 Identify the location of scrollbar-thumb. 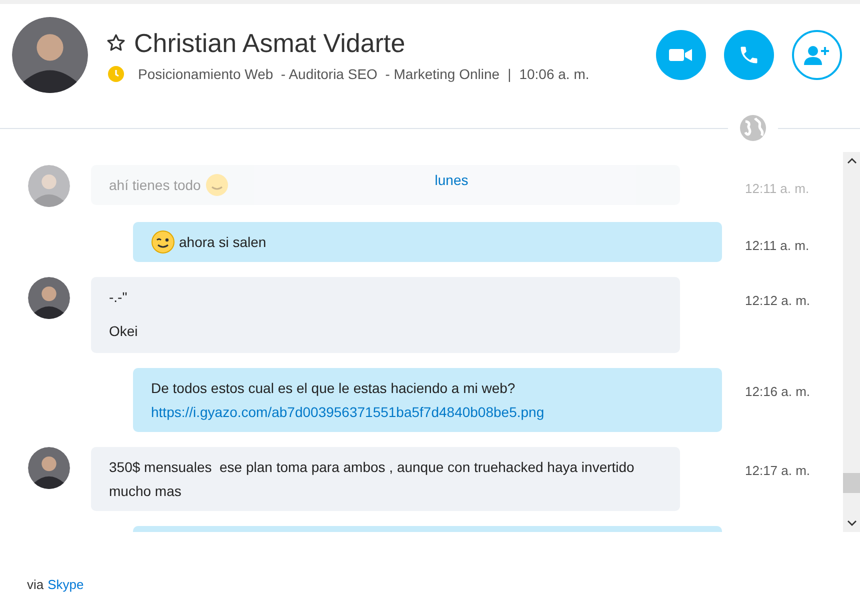
(851, 483).